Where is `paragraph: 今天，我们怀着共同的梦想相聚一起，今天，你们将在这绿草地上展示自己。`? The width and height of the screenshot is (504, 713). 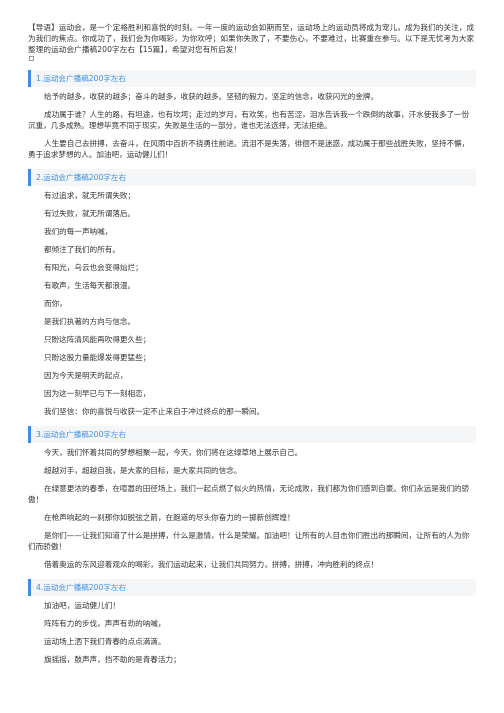
paragraph: 今天，我们怀着共同的梦想相聚一起，今天，你们将在这绿草地上展示自己。 is located at coordinates (173, 452).